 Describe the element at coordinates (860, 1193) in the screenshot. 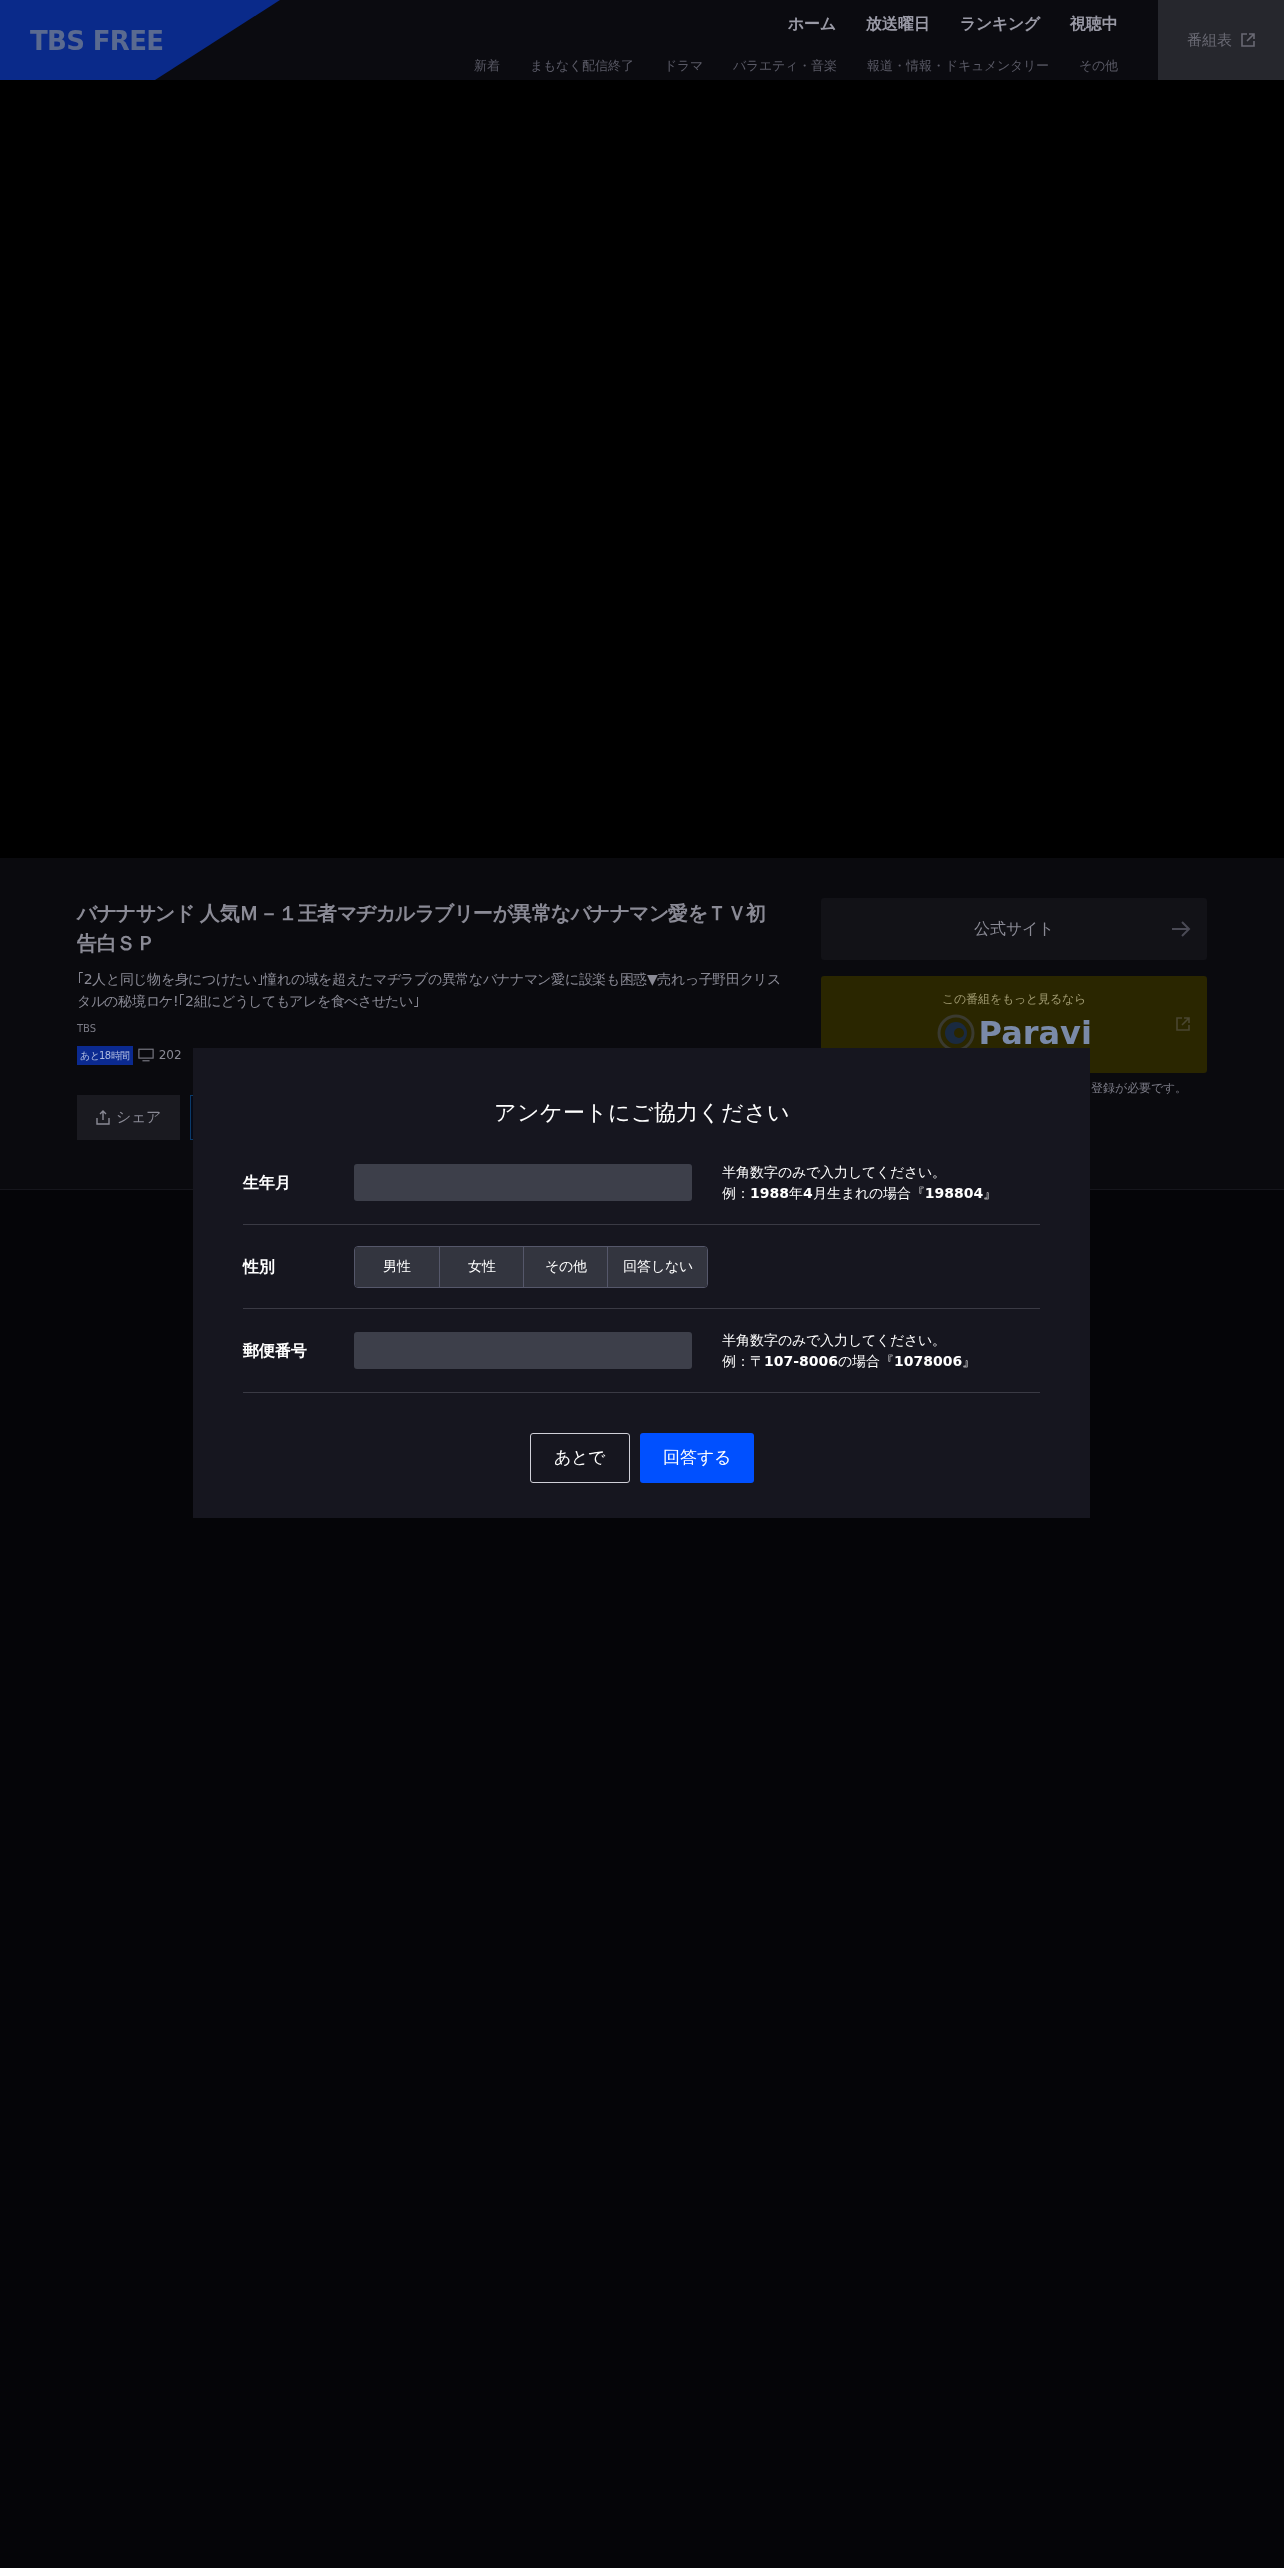

I see `input-example: 例：1988年4月生まれの場合『198804』` at that location.